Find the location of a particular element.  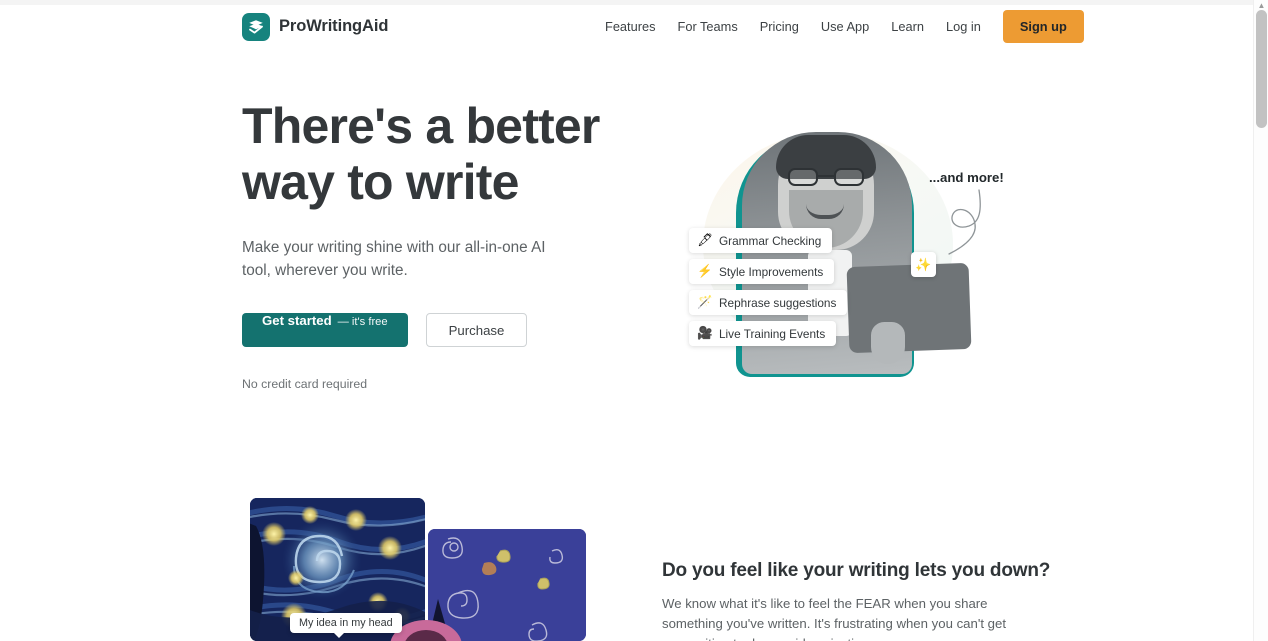

get-started-button: Get started — it's free is located at coordinates (325, 330).